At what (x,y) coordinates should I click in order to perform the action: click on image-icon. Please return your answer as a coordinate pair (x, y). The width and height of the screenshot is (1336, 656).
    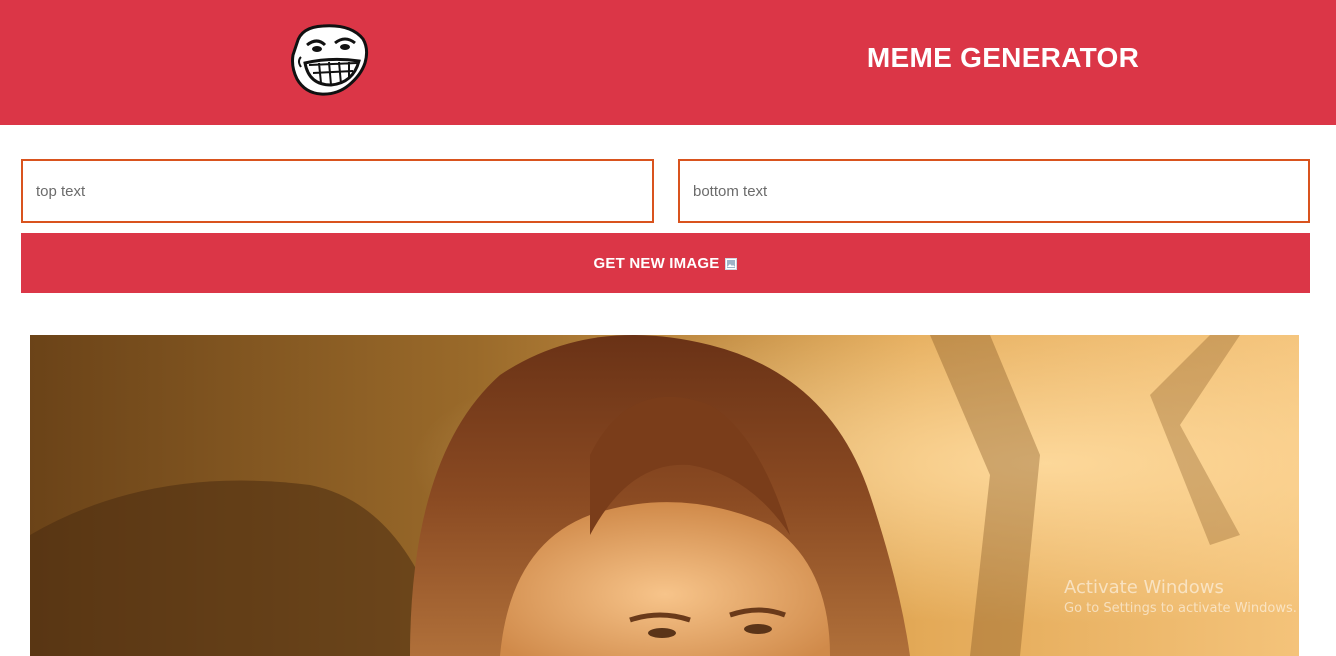
    Looking at the image, I should click on (731, 263).